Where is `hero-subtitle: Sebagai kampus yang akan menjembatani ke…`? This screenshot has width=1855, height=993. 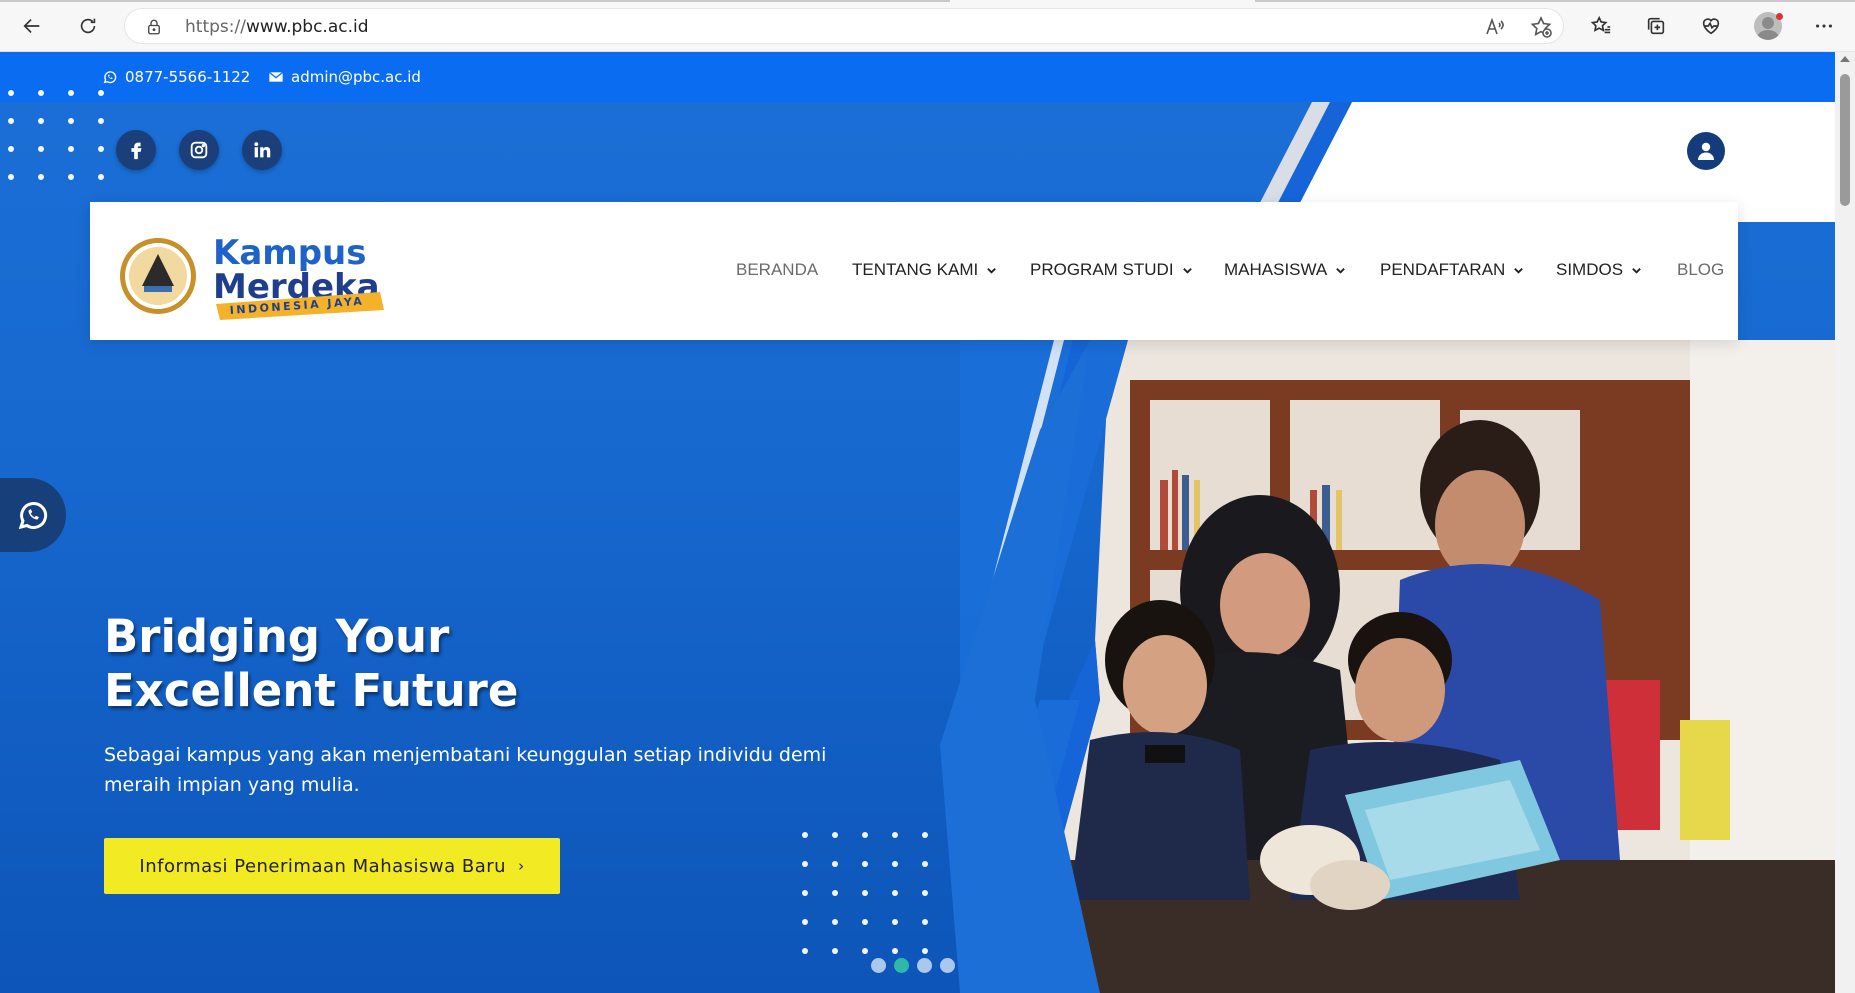
hero-subtitle: Sebagai kampus yang akan menjembatani ke… is located at coordinates (465, 770).